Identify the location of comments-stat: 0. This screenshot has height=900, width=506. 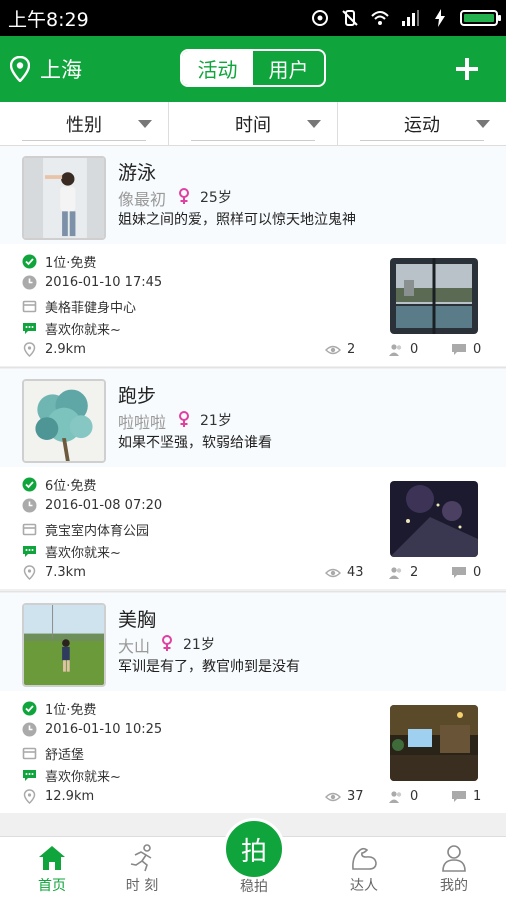
(466, 572).